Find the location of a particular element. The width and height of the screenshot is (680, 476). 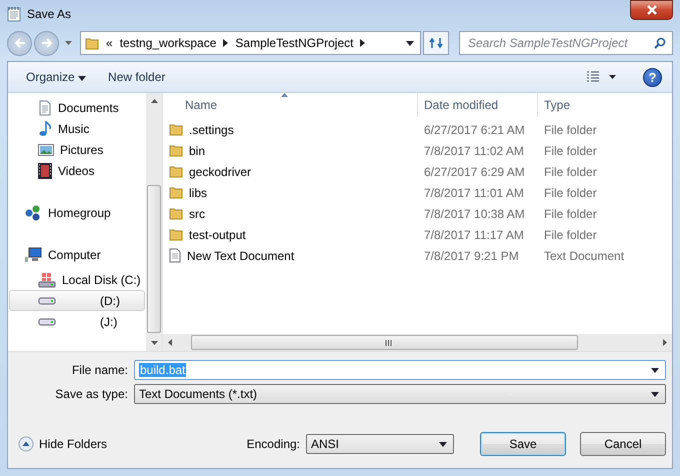

collapse-up-icon is located at coordinates (26, 444).